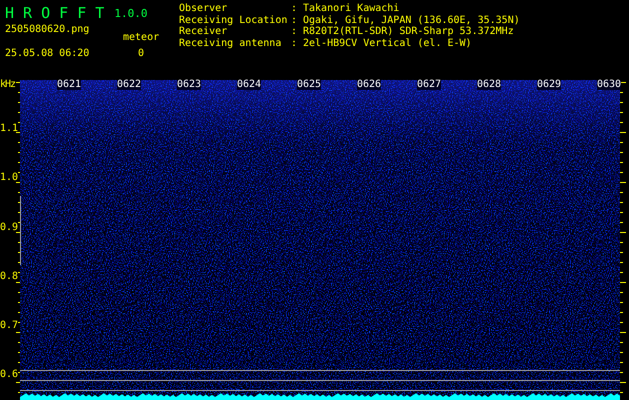 The height and width of the screenshot is (400, 629). Describe the element at coordinates (9, 375) in the screenshot. I see `axis-label: 0.6` at that location.